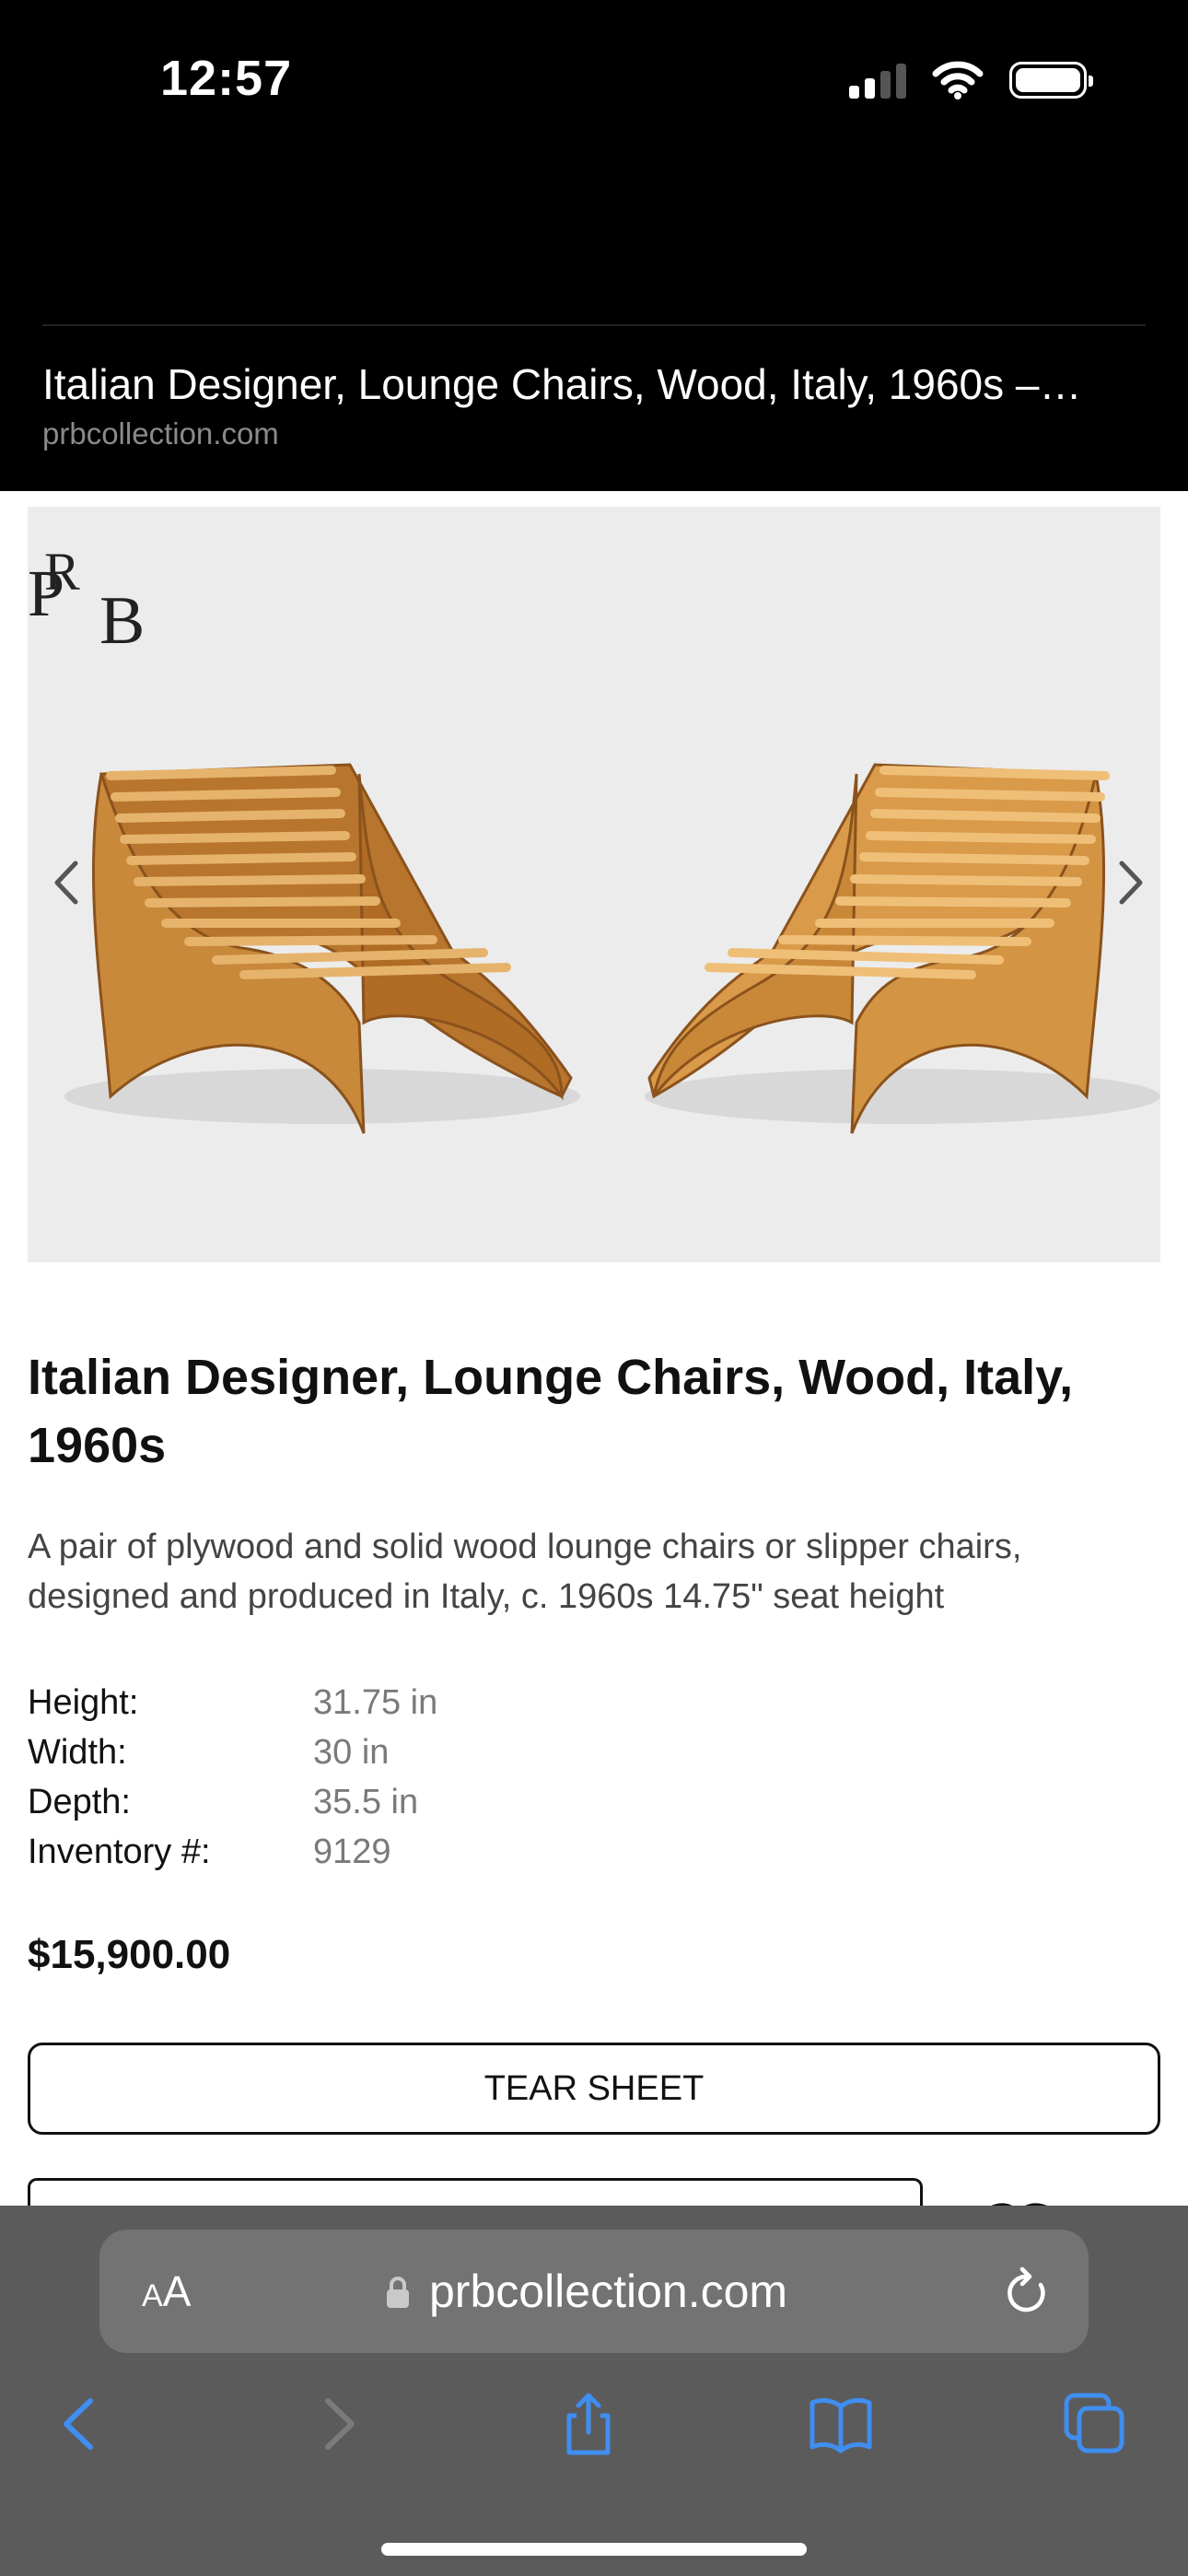 This screenshot has width=1188, height=2576. I want to click on spec-label: Inventory #:, so click(119, 1851).